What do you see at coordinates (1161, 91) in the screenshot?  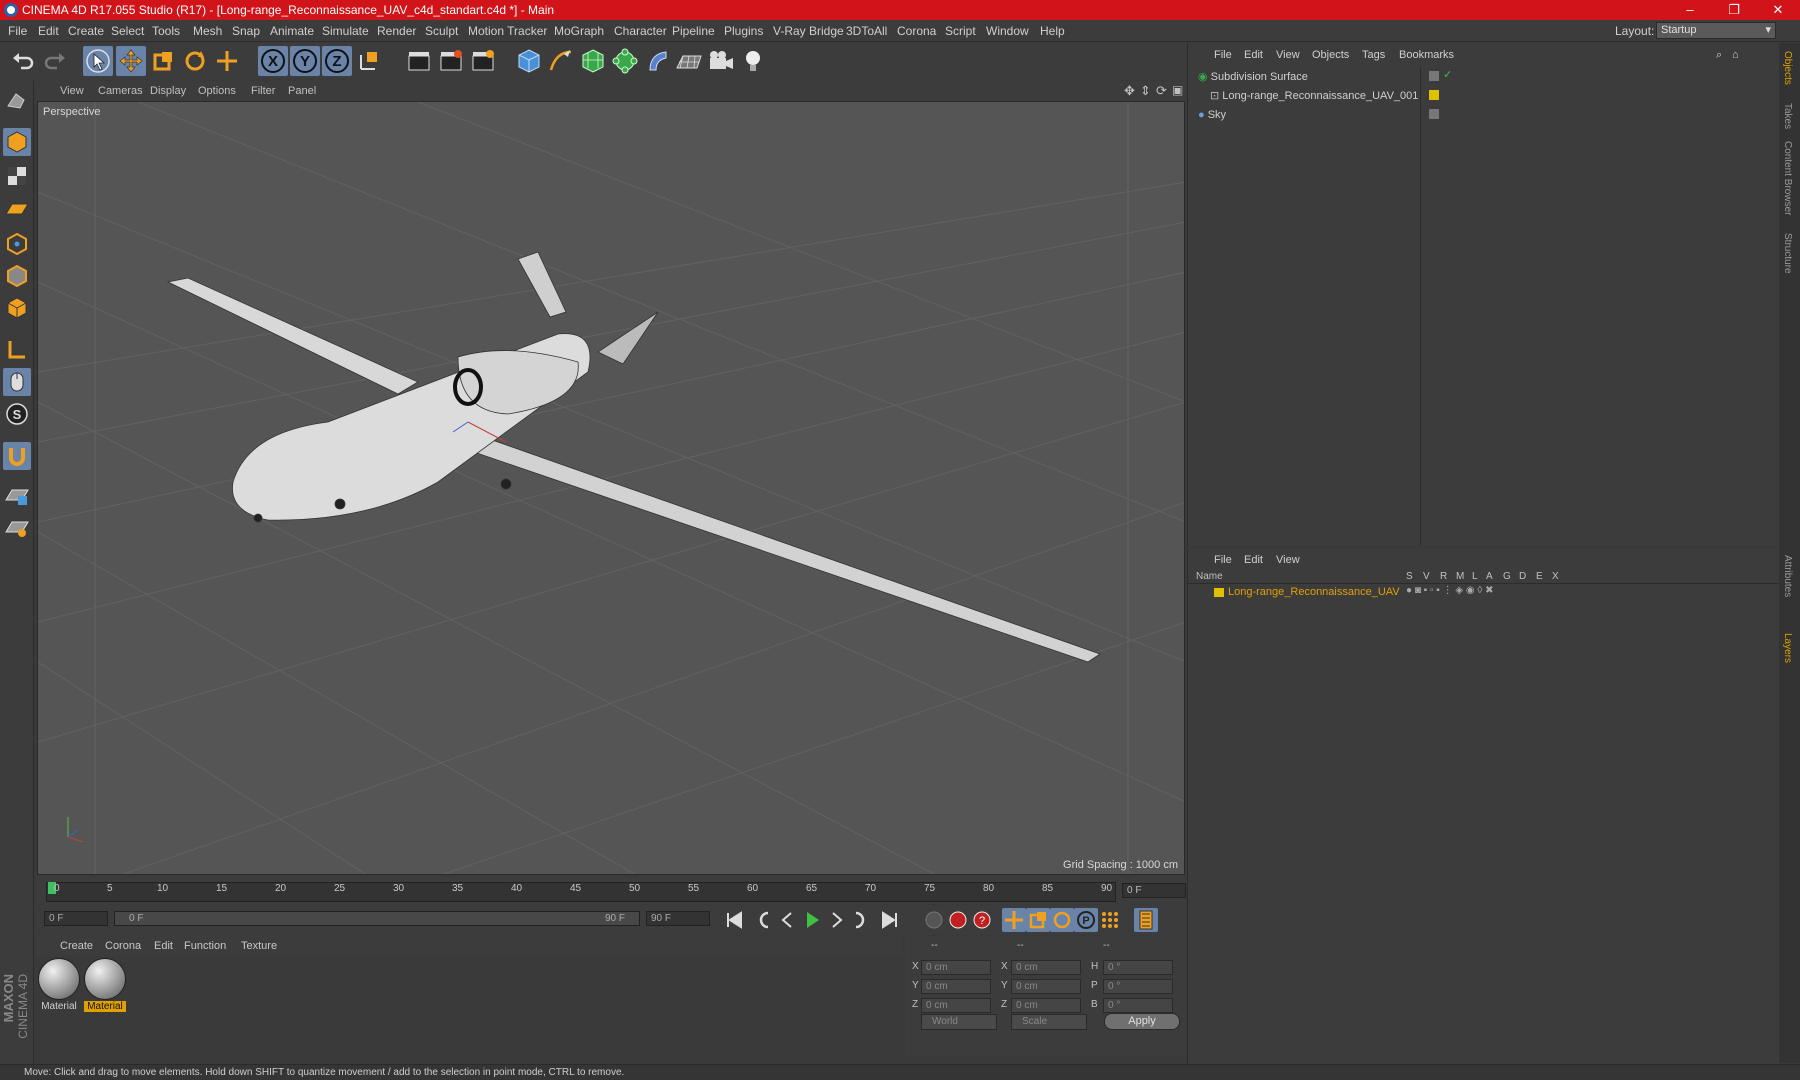 I see `viewport-rotate-icon: ⟳` at bounding box center [1161, 91].